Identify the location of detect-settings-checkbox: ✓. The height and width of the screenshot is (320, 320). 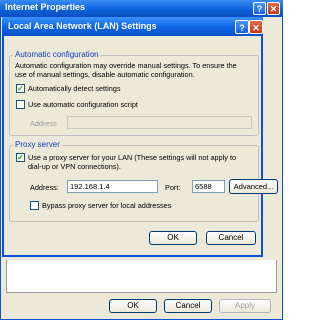
(20, 88).